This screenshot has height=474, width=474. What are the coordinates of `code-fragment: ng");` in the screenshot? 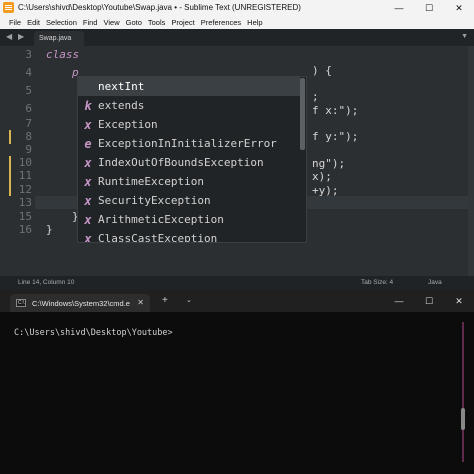 It's located at (329, 163).